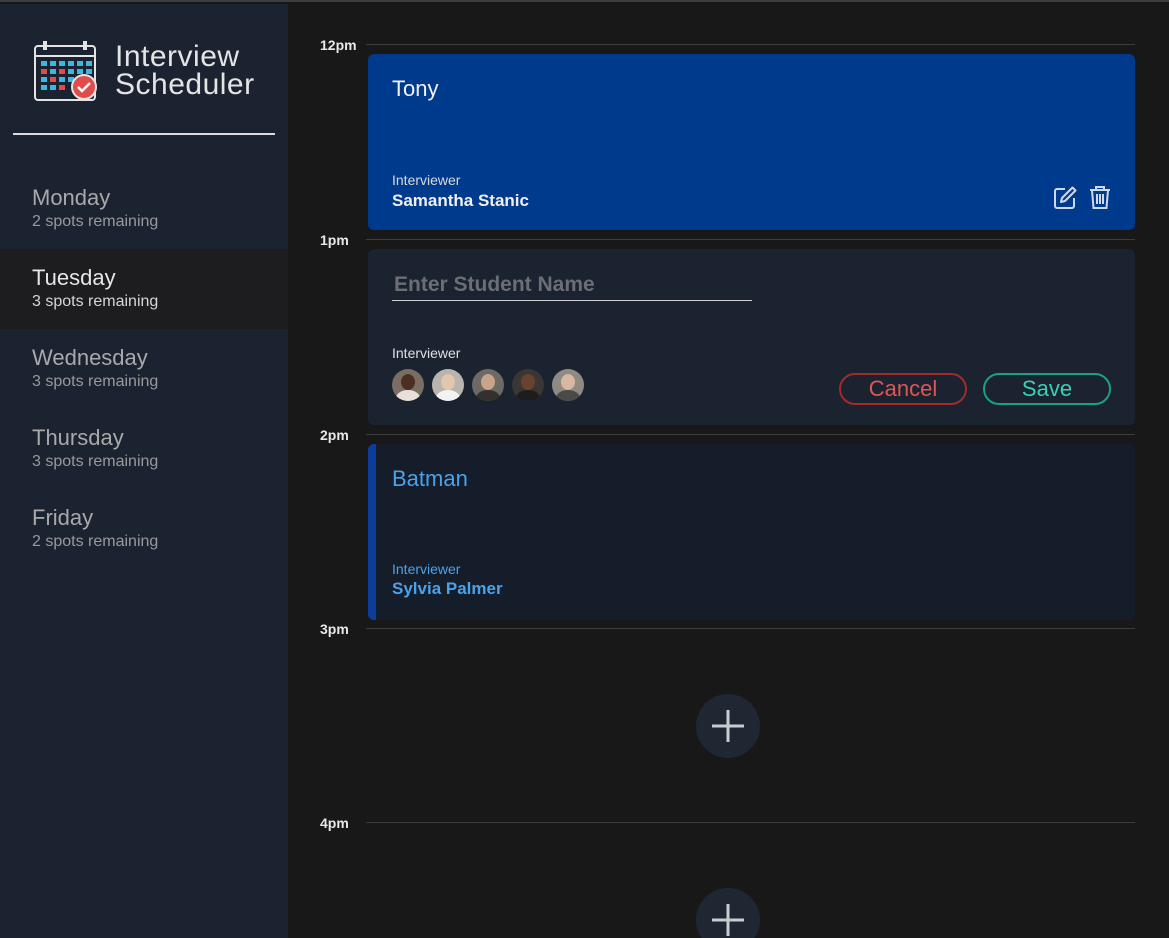 This screenshot has height=938, width=1169. Describe the element at coordinates (177, 56) in the screenshot. I see `app-title-line1: Interview` at that location.